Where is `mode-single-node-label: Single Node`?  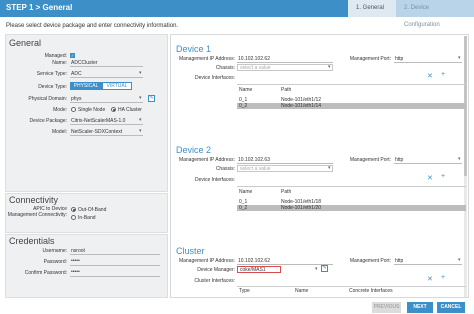
mode-single-node-label: Single Node is located at coordinates (92, 110).